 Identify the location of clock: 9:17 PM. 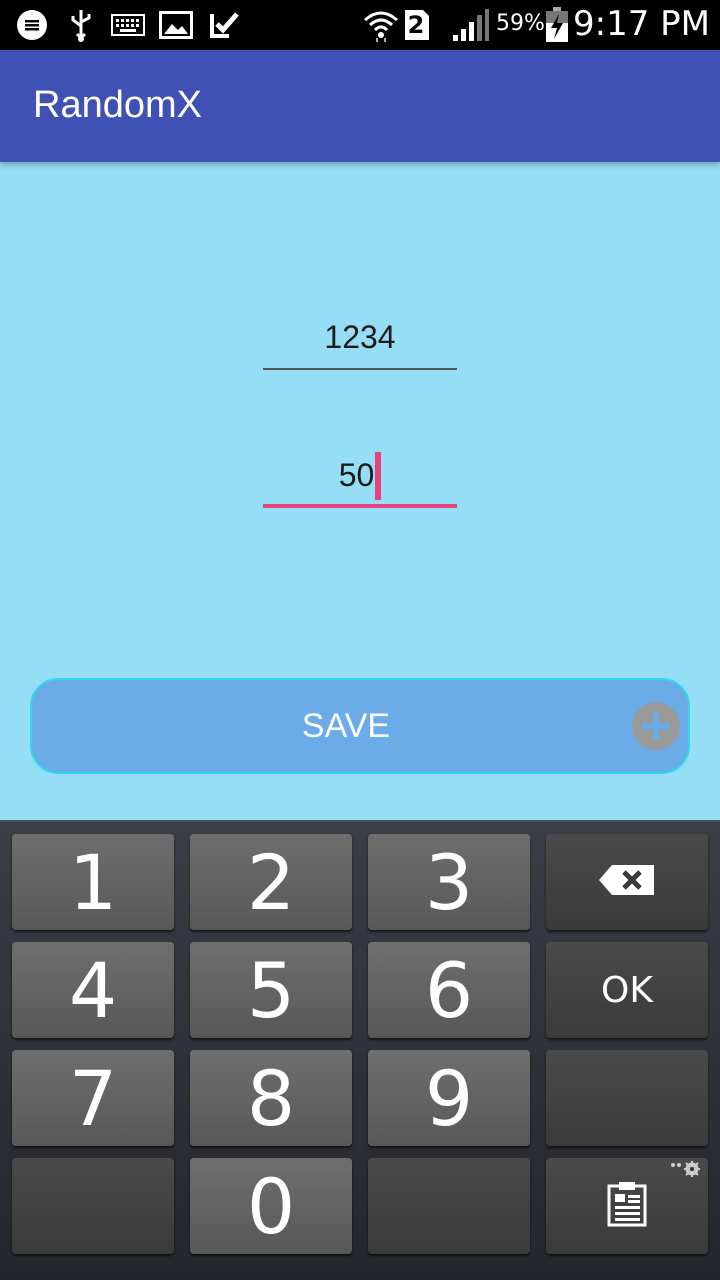
(641, 24).